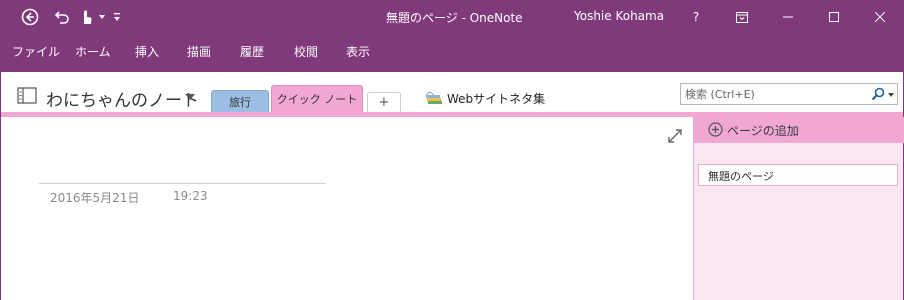  I want to click on help-button: ?, so click(696, 17).